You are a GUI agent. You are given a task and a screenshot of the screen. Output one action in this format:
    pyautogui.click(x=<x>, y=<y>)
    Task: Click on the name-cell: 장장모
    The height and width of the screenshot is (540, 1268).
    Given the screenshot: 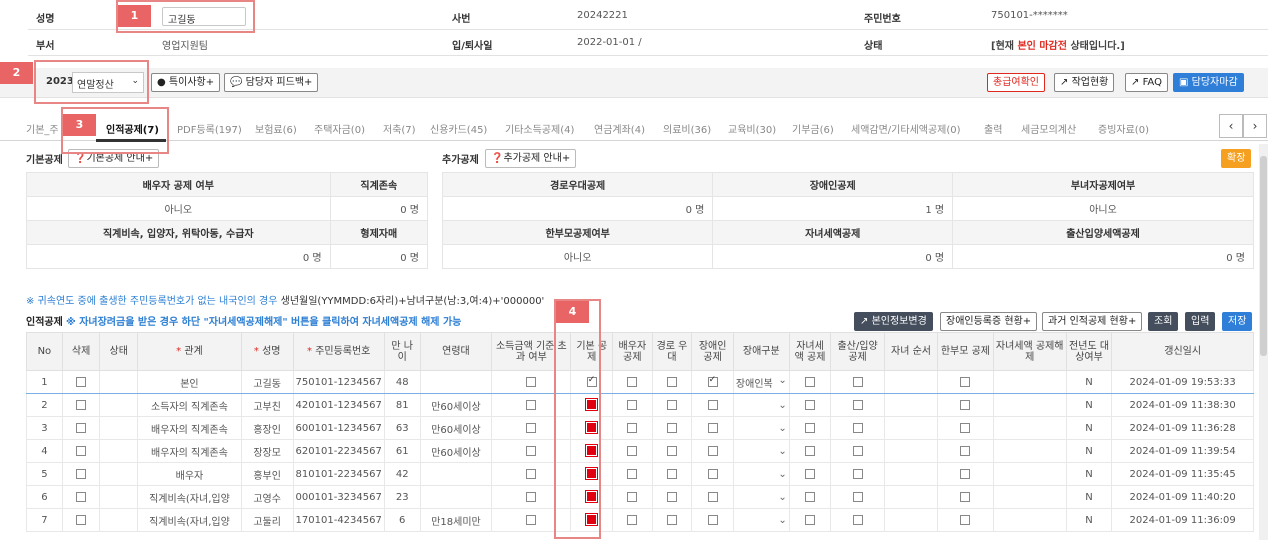 What is the action you would take?
    pyautogui.click(x=267, y=451)
    